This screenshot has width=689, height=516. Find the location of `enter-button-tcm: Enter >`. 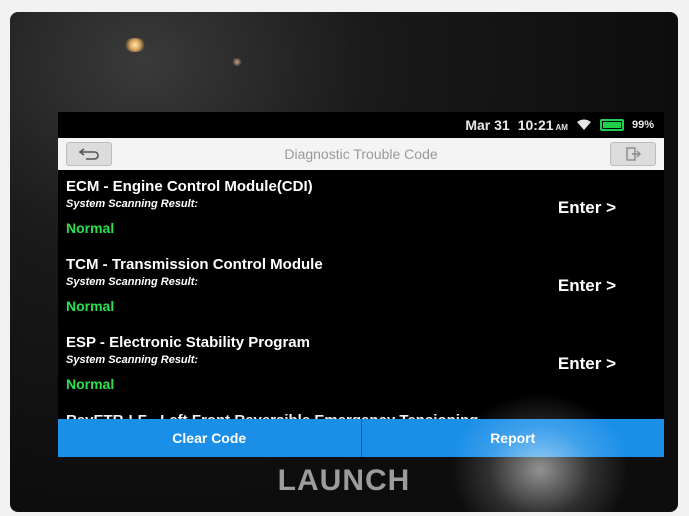

enter-button-tcm: Enter > is located at coordinates (587, 286).